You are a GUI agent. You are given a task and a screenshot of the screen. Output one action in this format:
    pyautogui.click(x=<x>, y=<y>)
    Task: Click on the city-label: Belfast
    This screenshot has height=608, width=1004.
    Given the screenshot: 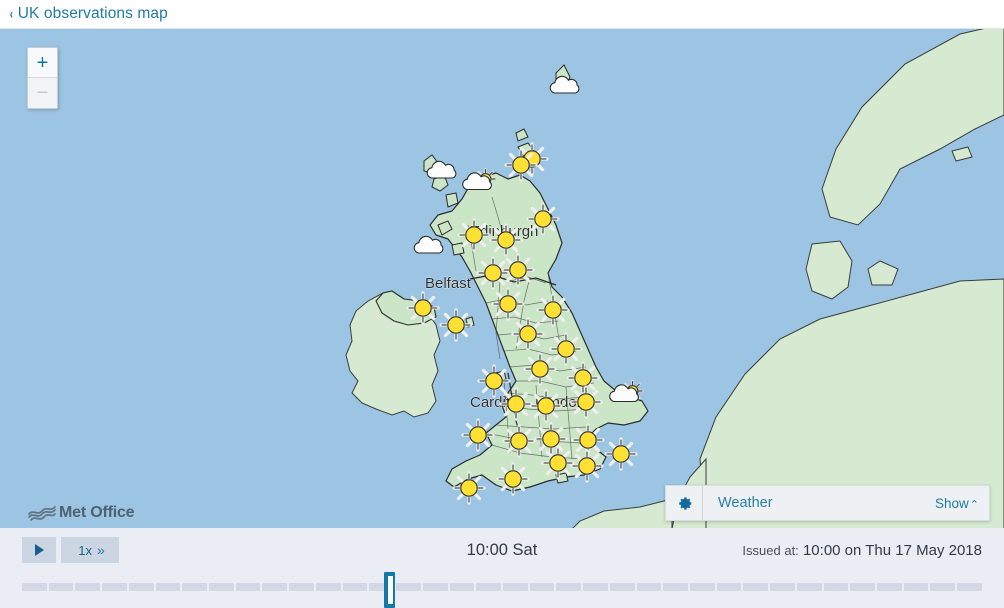 What is the action you would take?
    pyautogui.click(x=448, y=283)
    